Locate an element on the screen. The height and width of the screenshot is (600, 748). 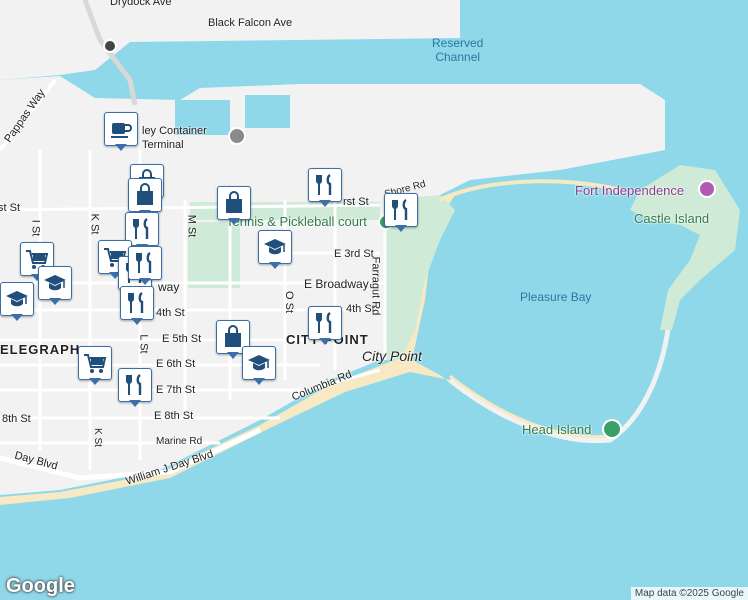
museum-marker is located at coordinates (707, 189).